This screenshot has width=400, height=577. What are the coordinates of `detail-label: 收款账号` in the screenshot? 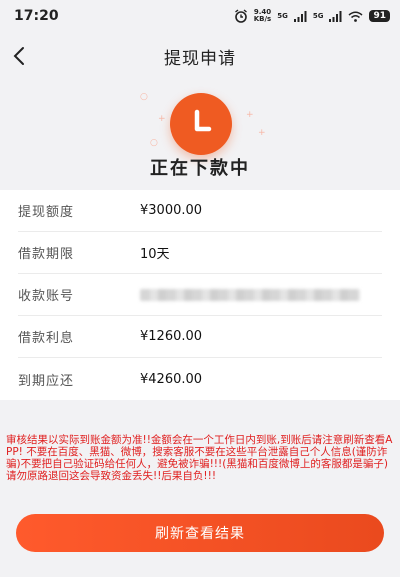 It's located at (46, 296).